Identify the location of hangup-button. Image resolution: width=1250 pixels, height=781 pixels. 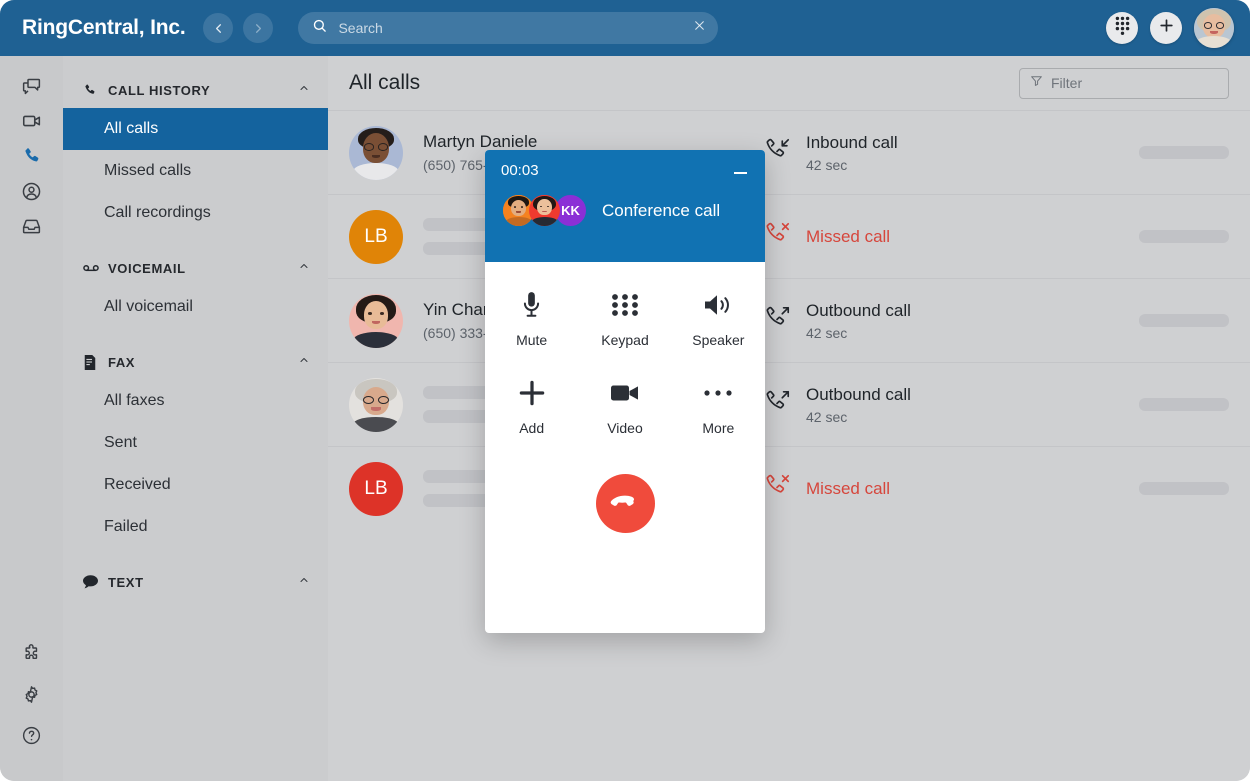
(625, 503).